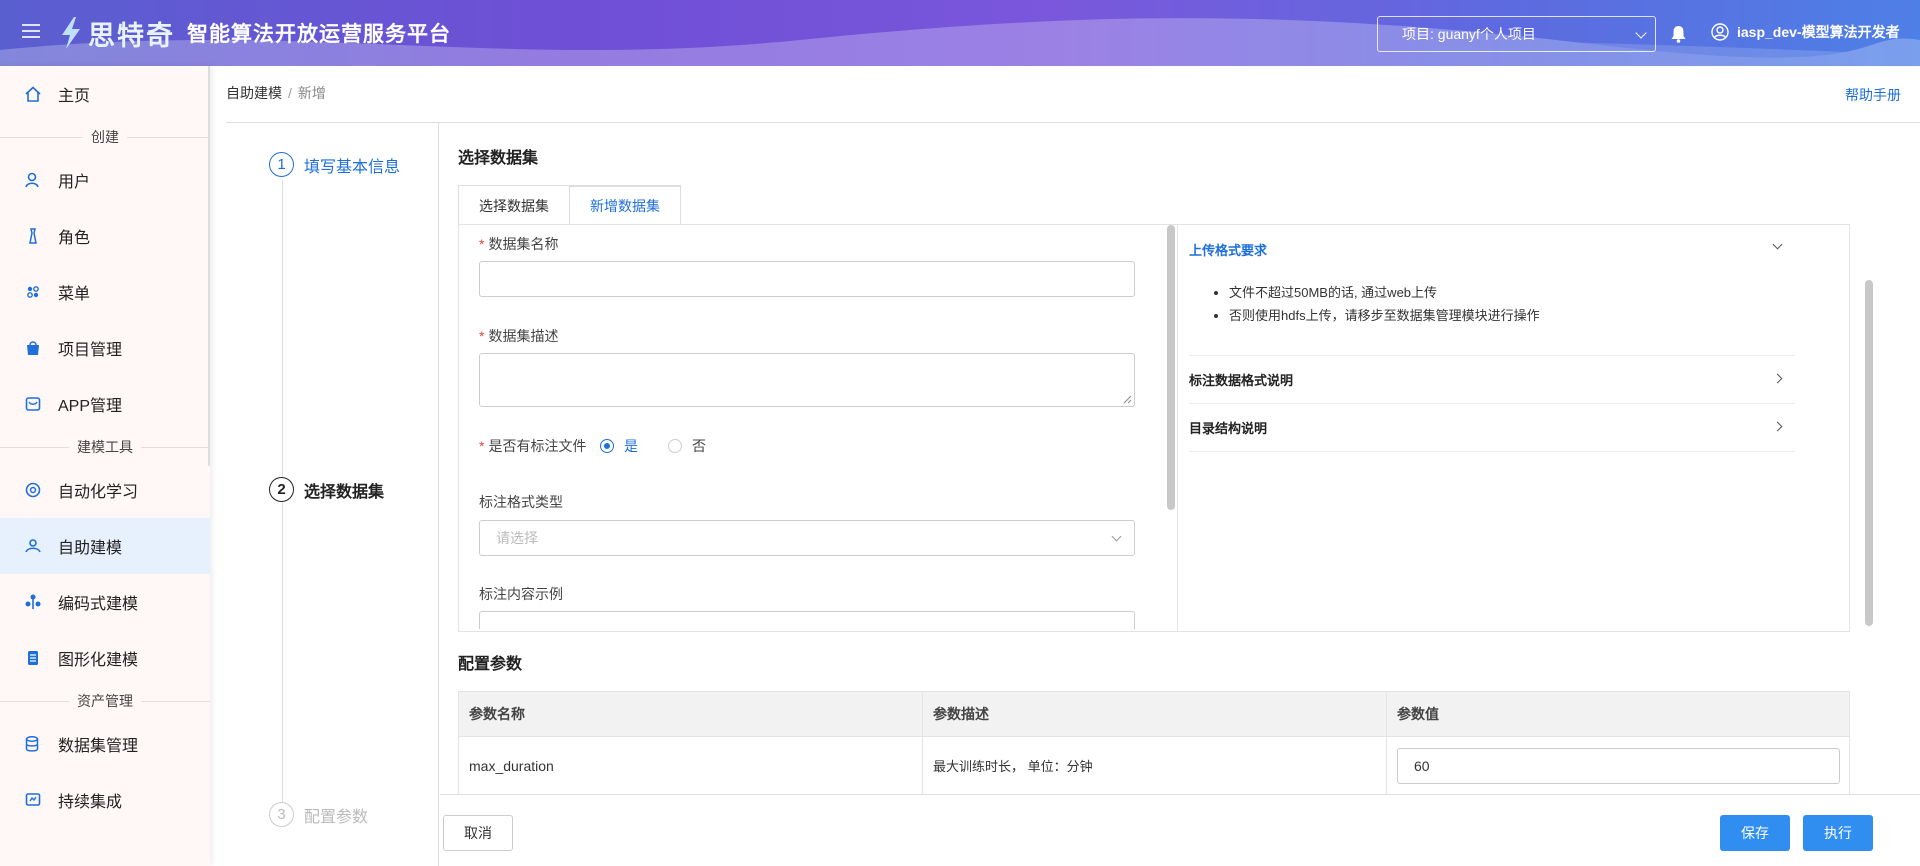 Image resolution: width=1920 pixels, height=866 pixels. Describe the element at coordinates (514, 205) in the screenshot. I see `tab-select-dataset: 选择数据集` at that location.